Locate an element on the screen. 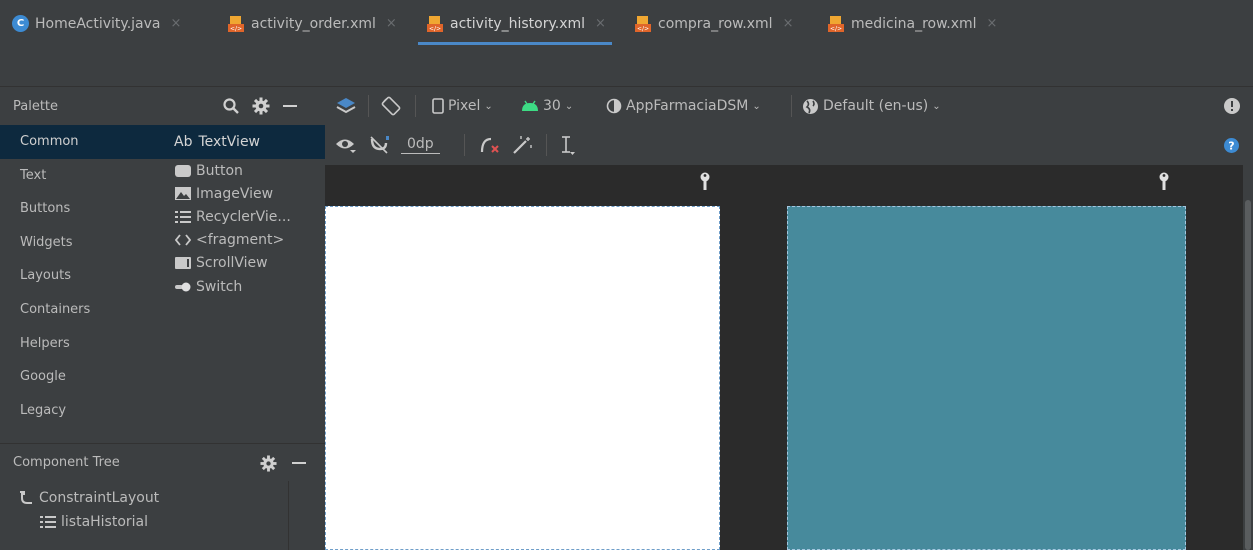 The height and width of the screenshot is (550, 1253). tab-label: activity_order.xml is located at coordinates (313, 23).